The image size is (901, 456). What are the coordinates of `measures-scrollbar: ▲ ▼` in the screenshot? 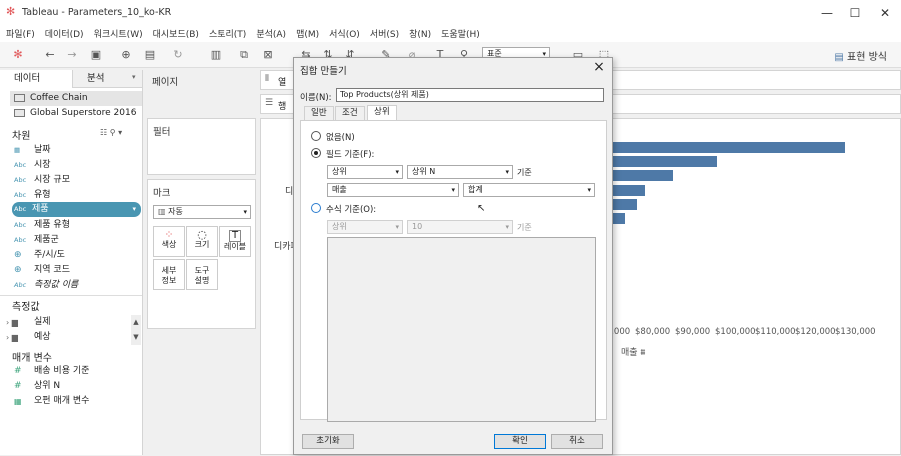 It's located at (136, 330).